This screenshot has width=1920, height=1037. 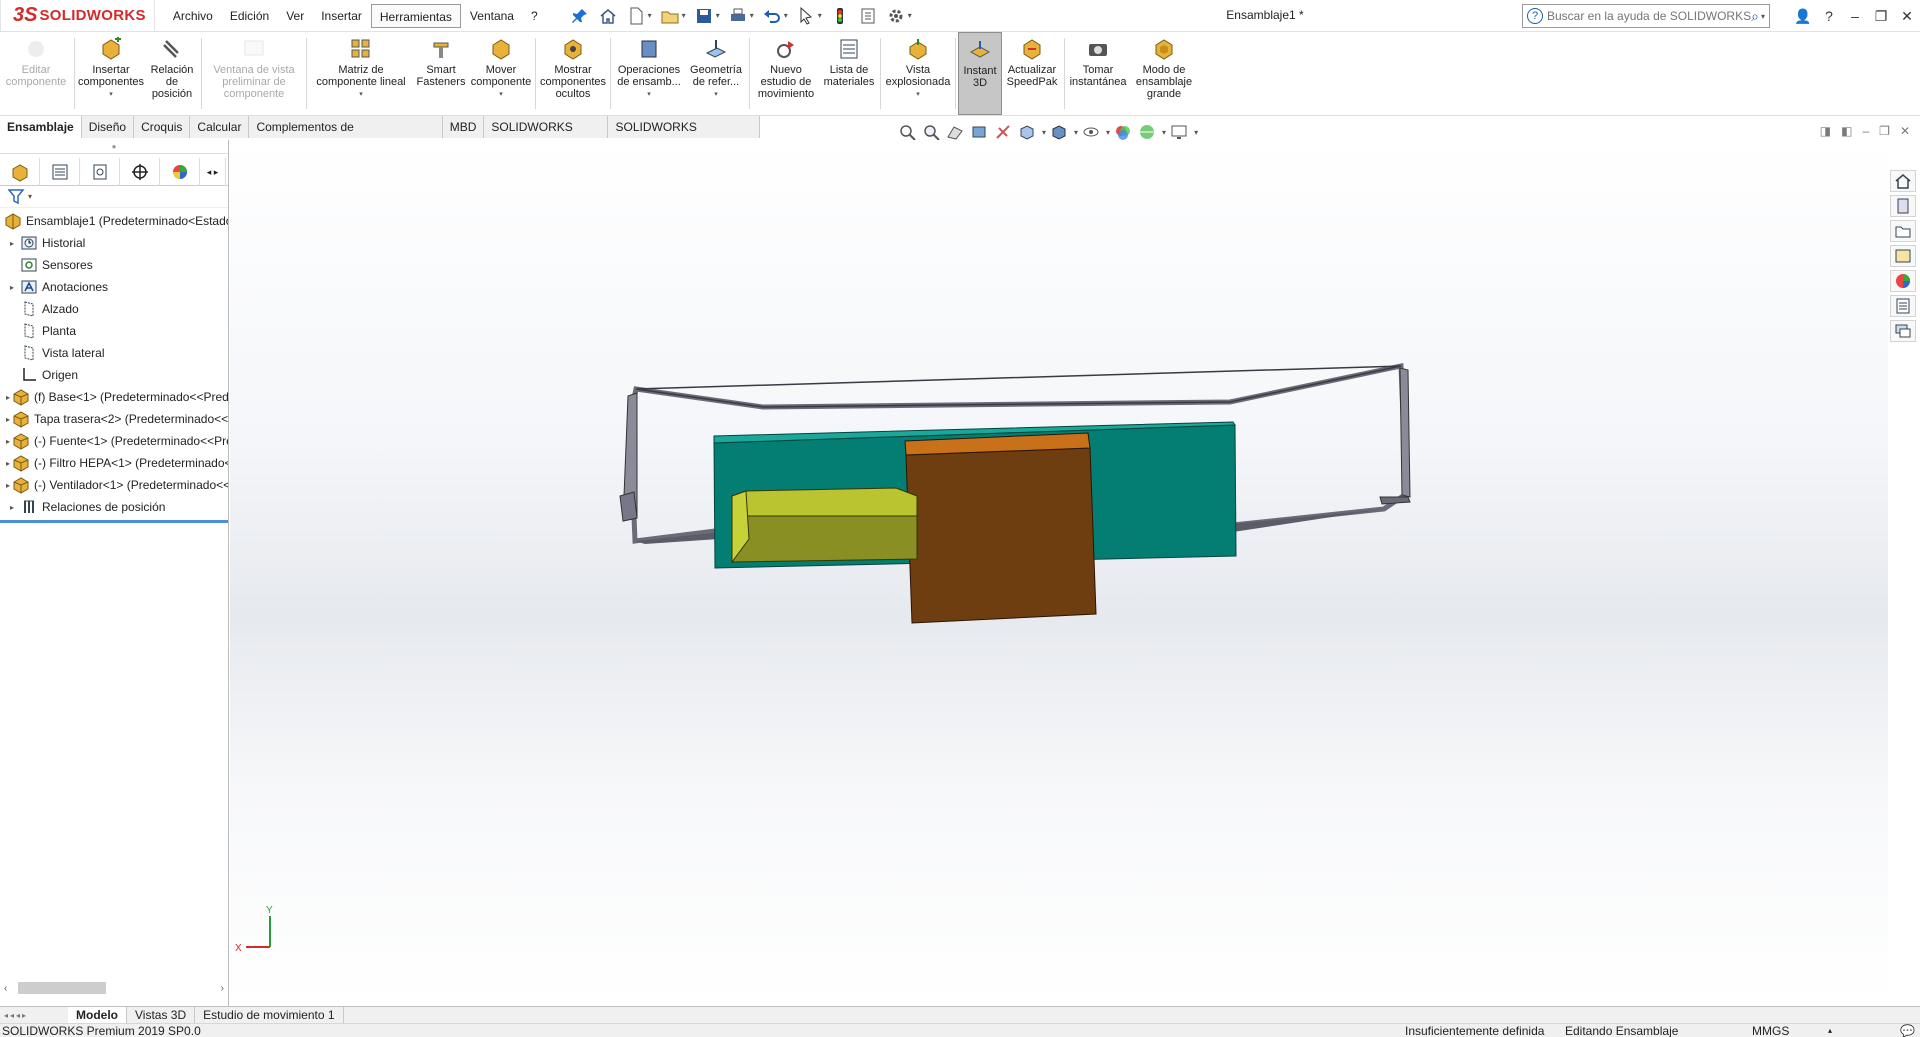 What do you see at coordinates (1763, 16) in the screenshot?
I see `search-dropdown-icon: ▾` at bounding box center [1763, 16].